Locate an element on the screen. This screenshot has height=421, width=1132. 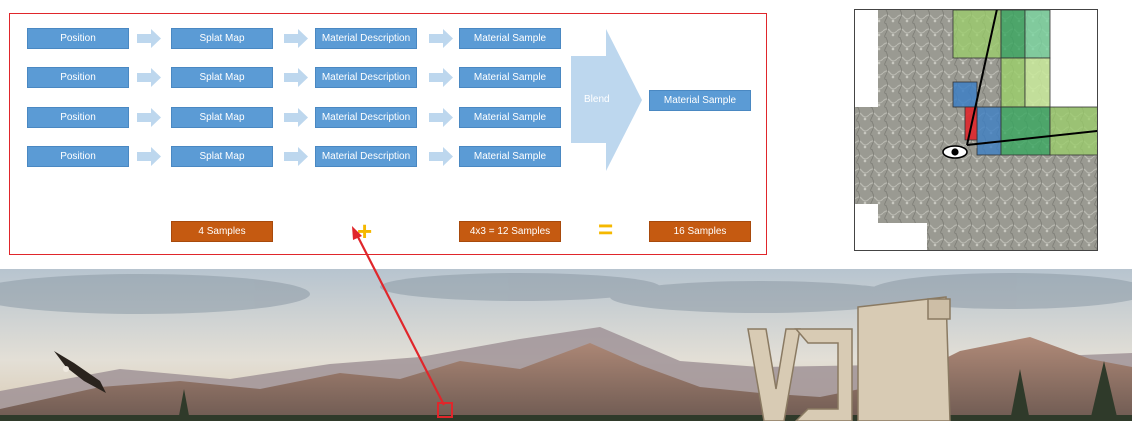
terrain-map is located at coordinates (976, 130).